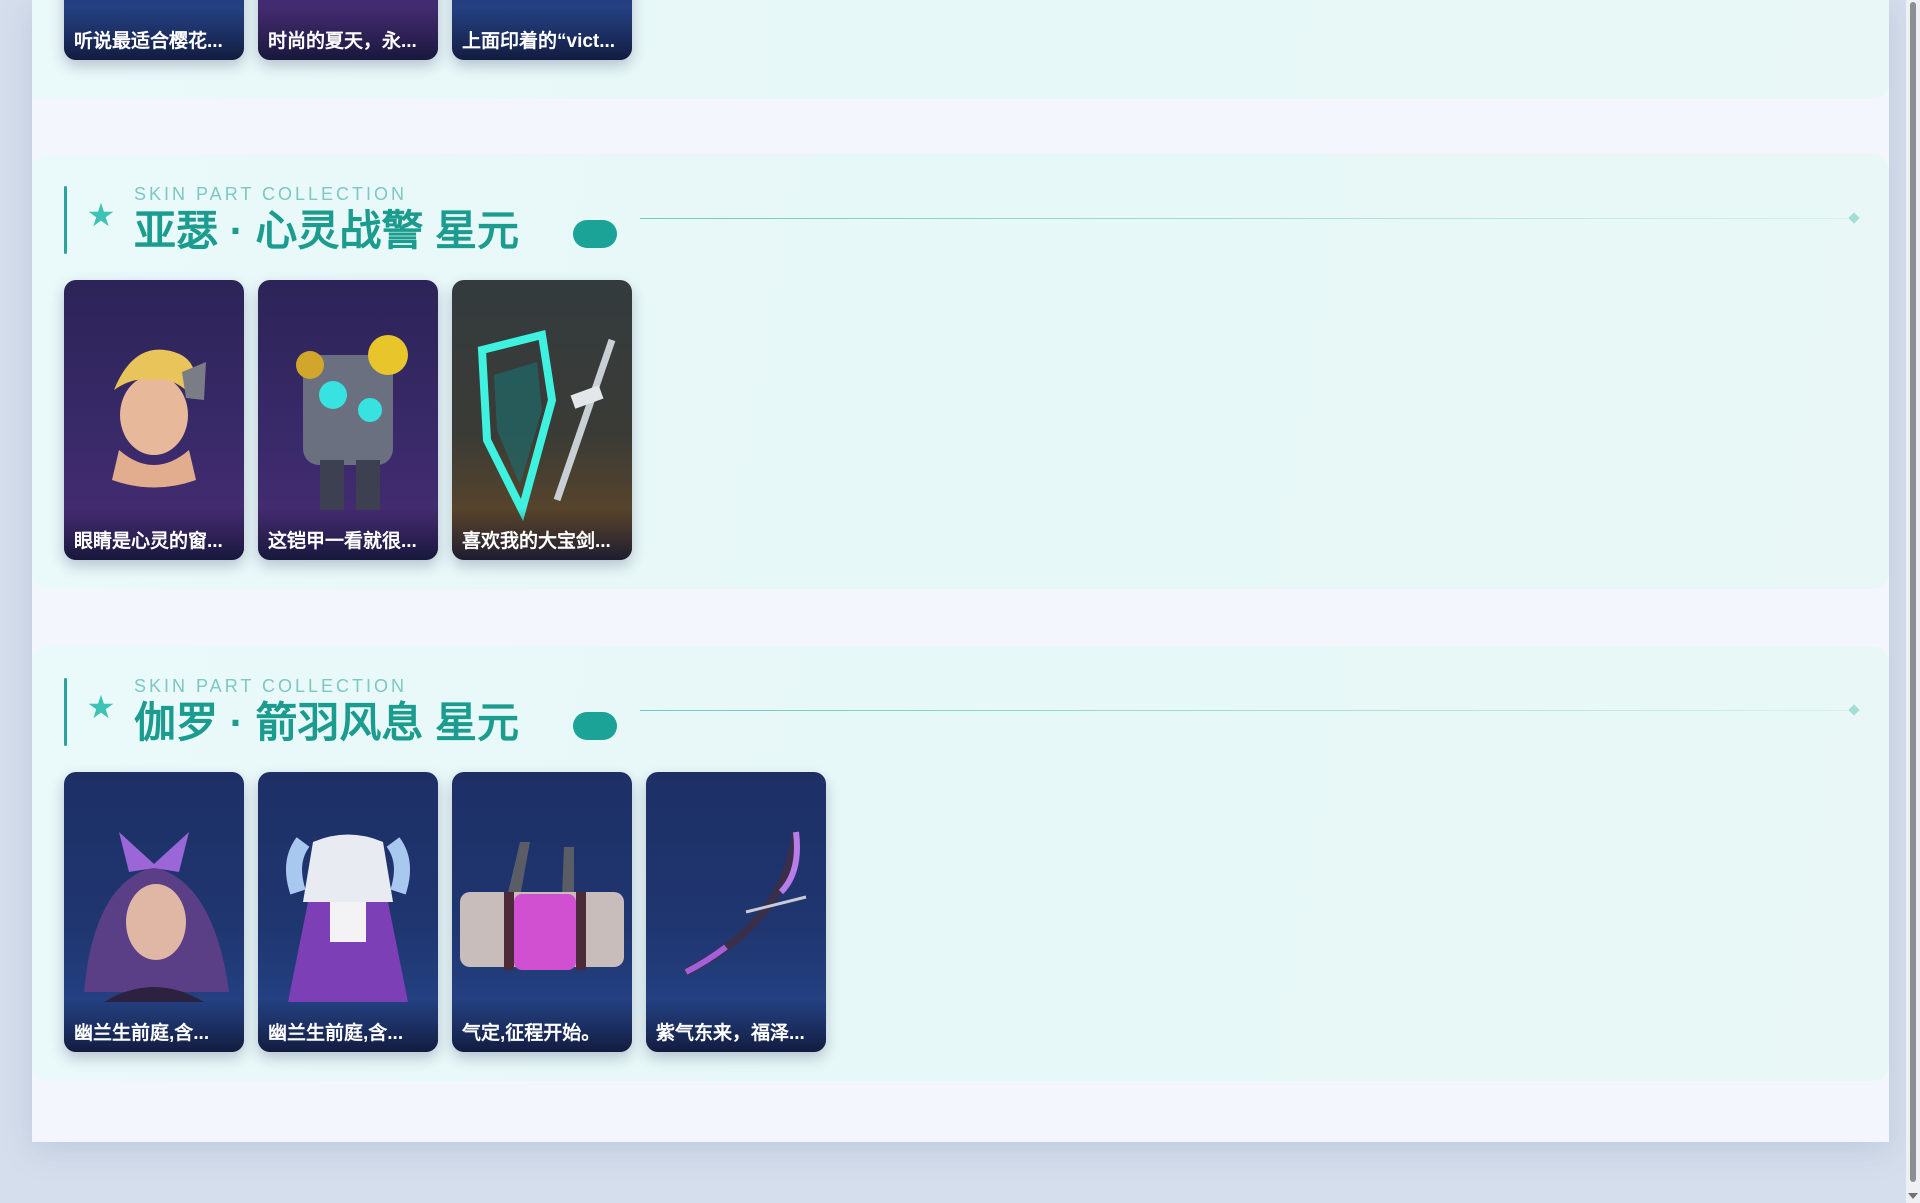 This screenshot has width=1920, height=1203. What do you see at coordinates (542, 1026) in the screenshot?
I see `card-caption: 气定,征程开始。` at bounding box center [542, 1026].